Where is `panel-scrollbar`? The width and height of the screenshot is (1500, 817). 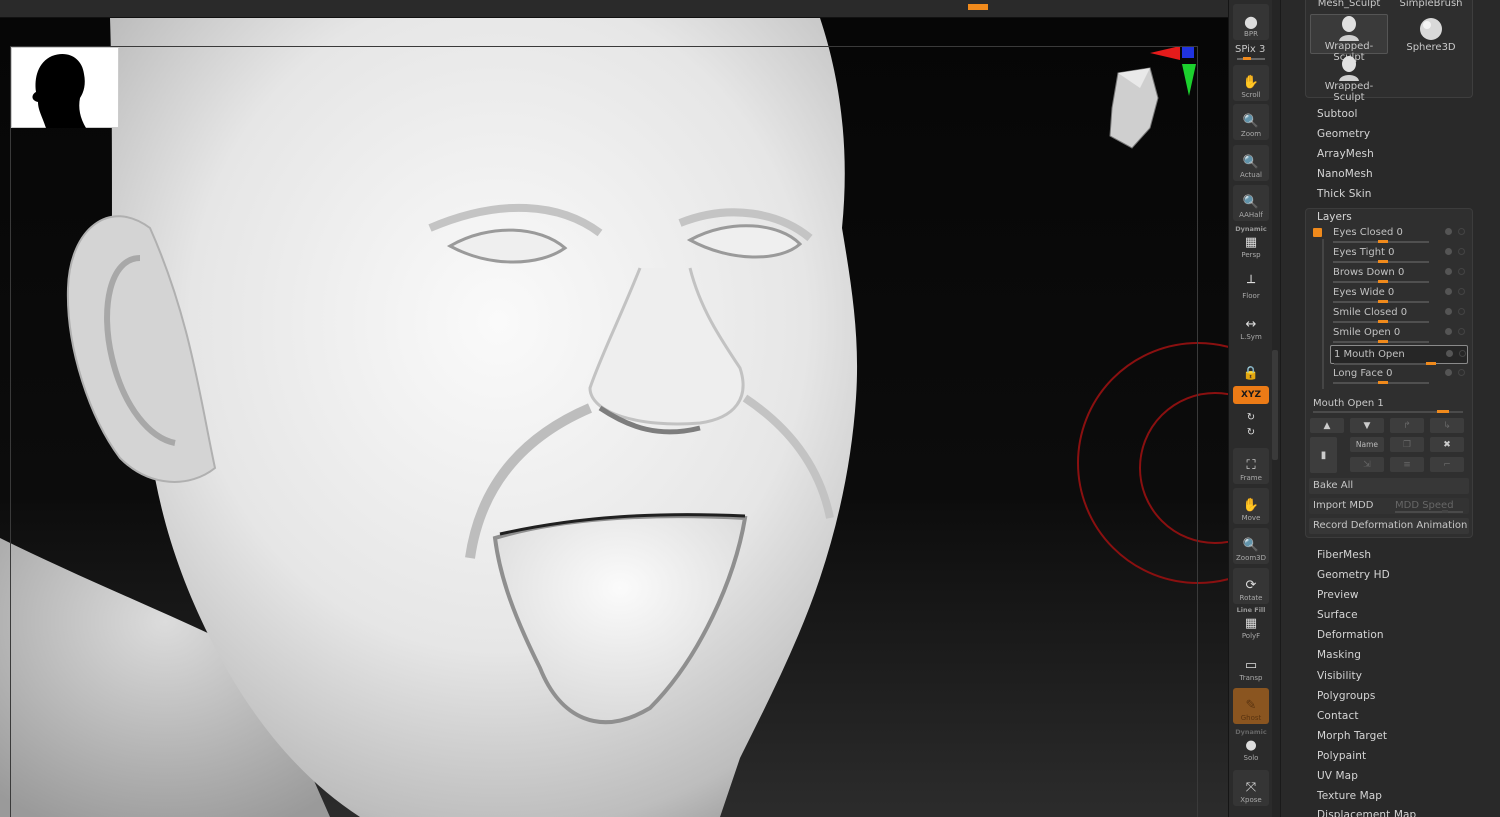 panel-scrollbar is located at coordinates (1275, 405).